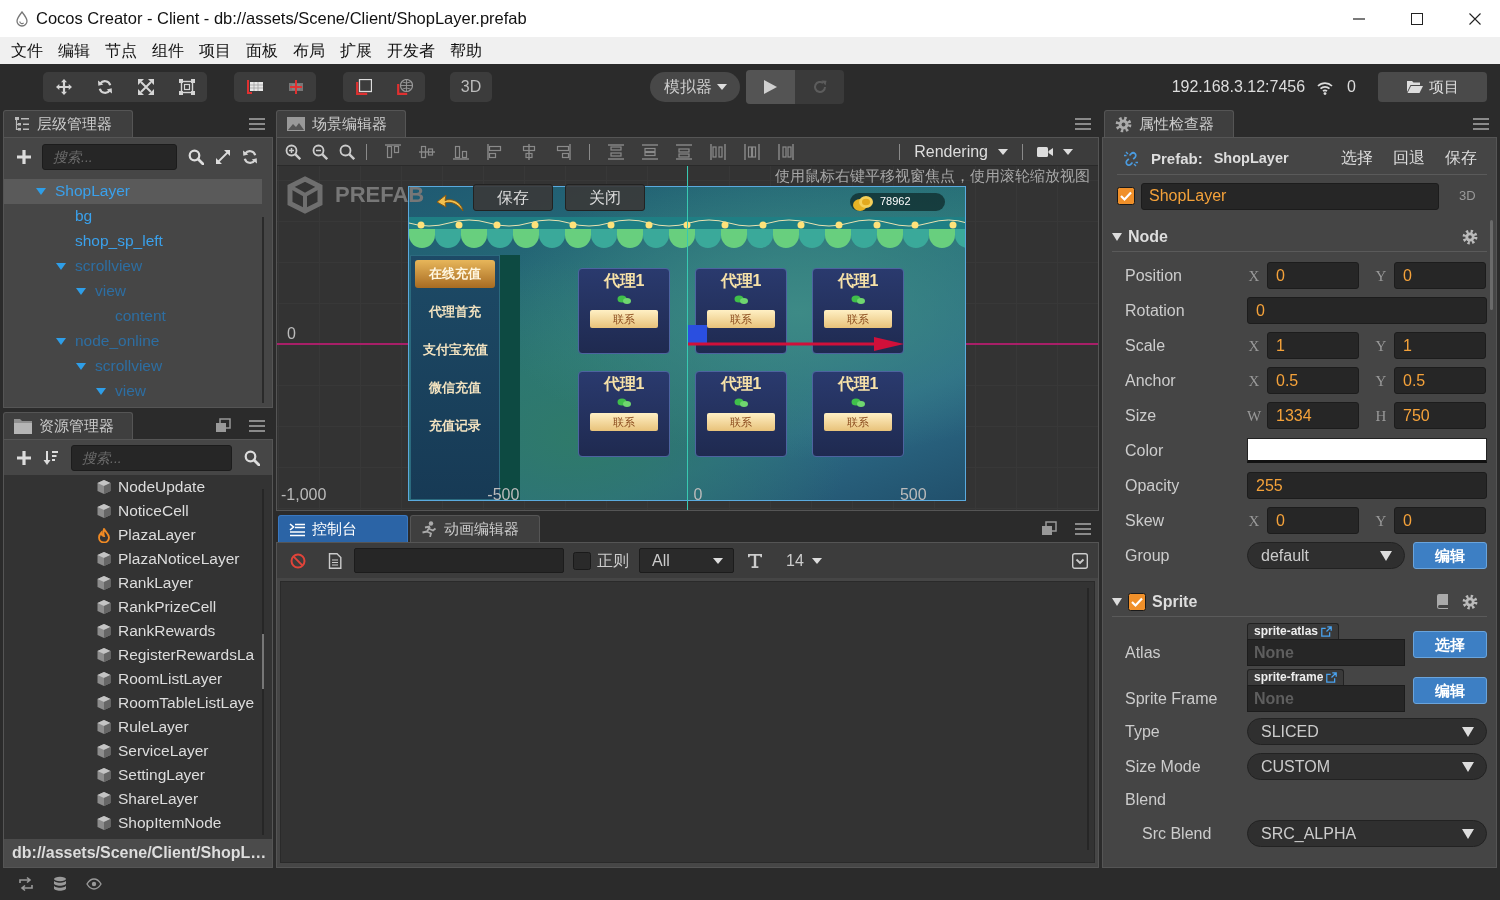 The image size is (1500, 900). I want to click on rect-handles-icon, so click(186, 87).